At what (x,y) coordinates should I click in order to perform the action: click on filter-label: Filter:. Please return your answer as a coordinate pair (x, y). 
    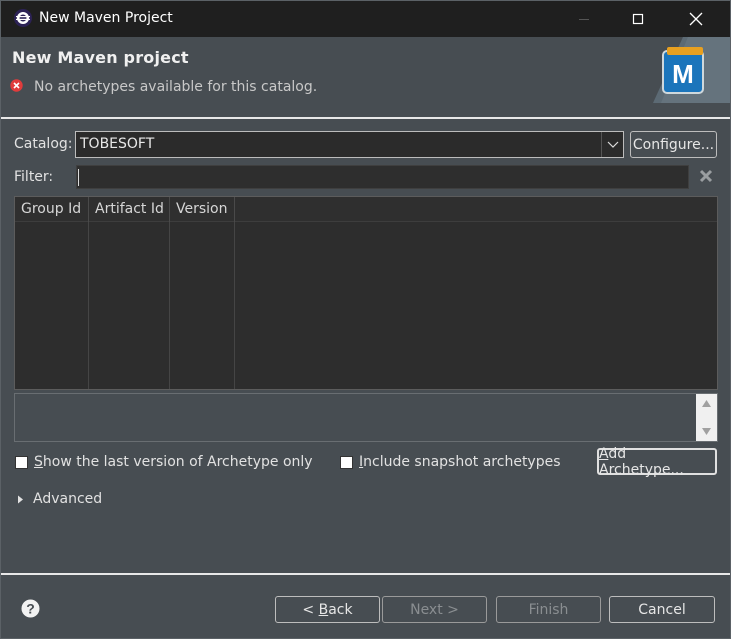
    Looking at the image, I should click on (34, 177).